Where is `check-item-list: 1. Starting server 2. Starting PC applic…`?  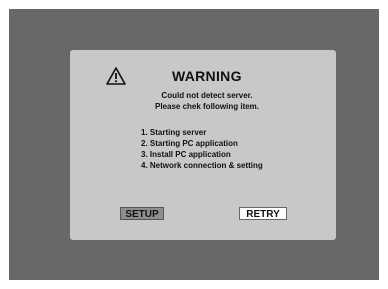 check-item-list: 1. Starting server 2. Starting PC applic… is located at coordinates (202, 149).